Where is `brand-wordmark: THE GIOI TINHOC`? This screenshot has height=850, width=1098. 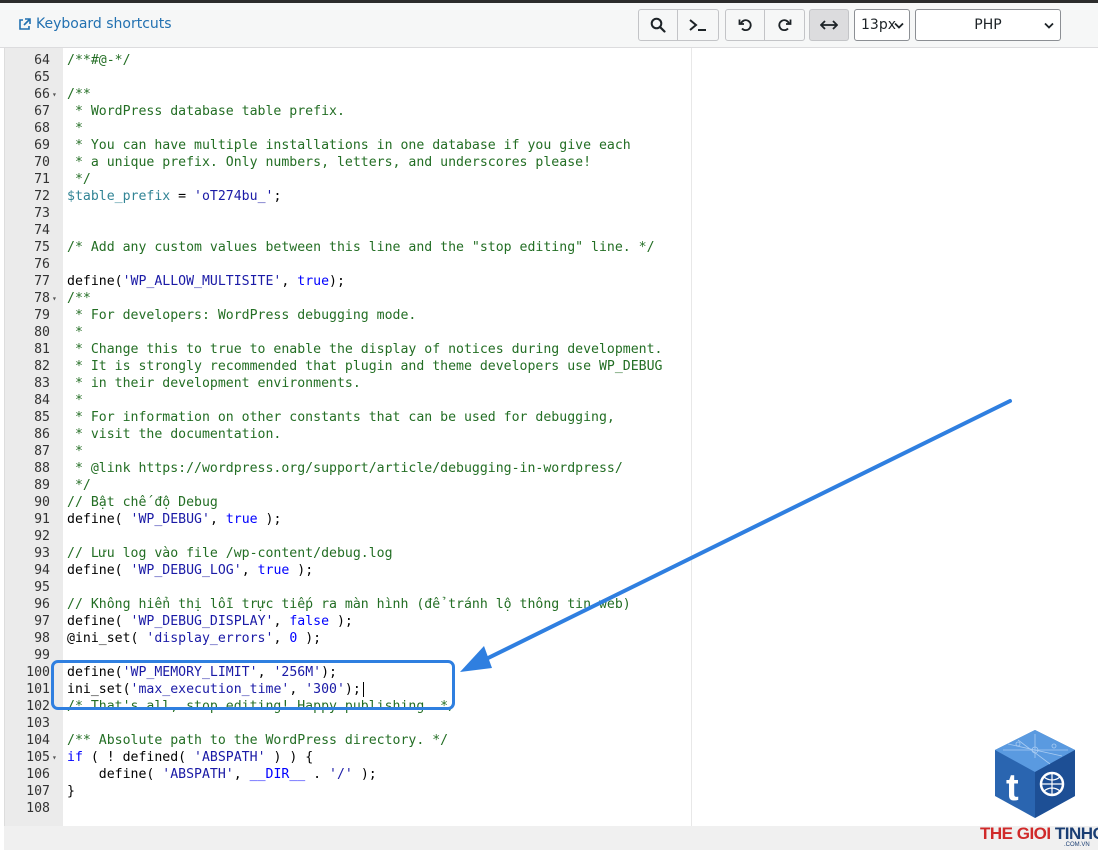
brand-wordmark: THE GIOI TINHOC is located at coordinates (1039, 834).